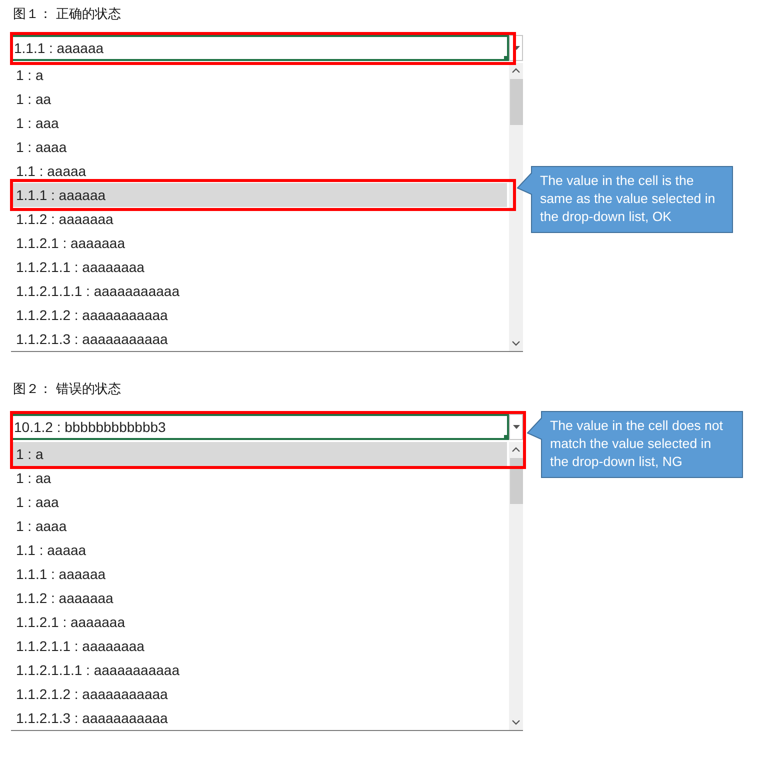  What do you see at coordinates (642, 444) in the screenshot?
I see `callout: The value in the cell does not match the value selected in the drop-down list, NG` at bounding box center [642, 444].